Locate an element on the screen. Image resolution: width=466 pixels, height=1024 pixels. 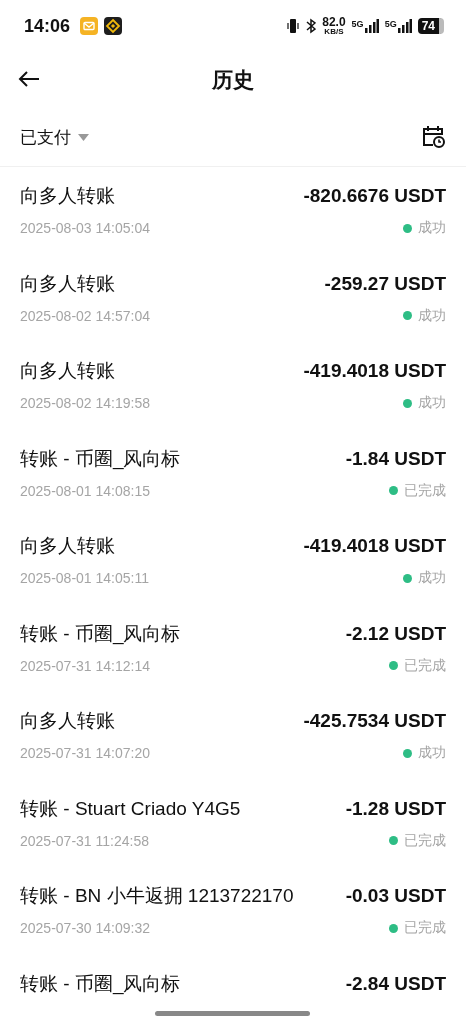
transaction-row: 向多人转账 -419.4018 USDT 2025-08-01 14:05:11 成功 is located at coordinates (233, 561).